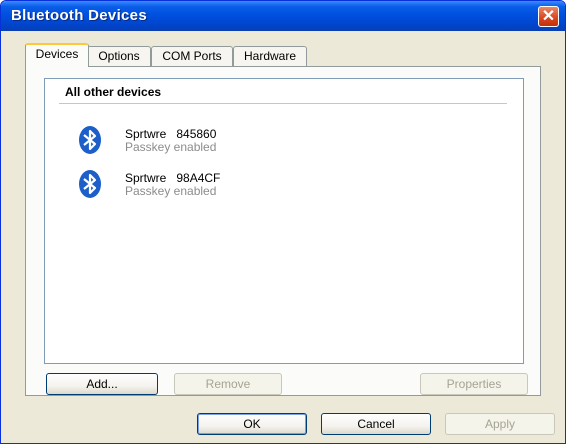  I want to click on ok-button-label: OK, so click(252, 424).